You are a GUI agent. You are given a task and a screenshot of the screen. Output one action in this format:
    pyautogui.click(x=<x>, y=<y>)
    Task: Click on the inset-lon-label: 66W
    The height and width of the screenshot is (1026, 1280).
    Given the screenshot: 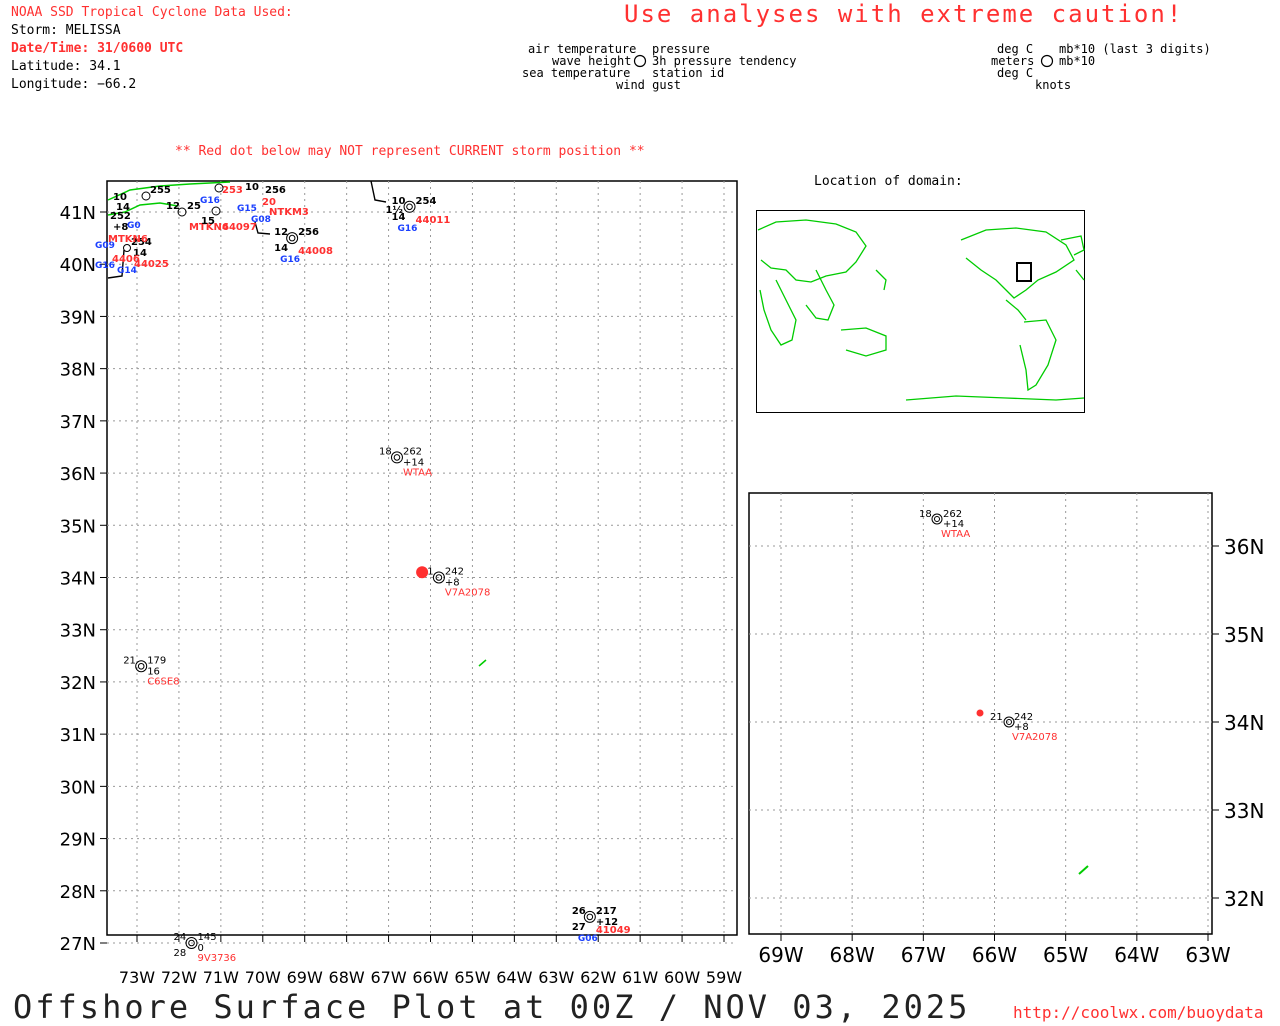 What is the action you would take?
    pyautogui.click(x=994, y=955)
    